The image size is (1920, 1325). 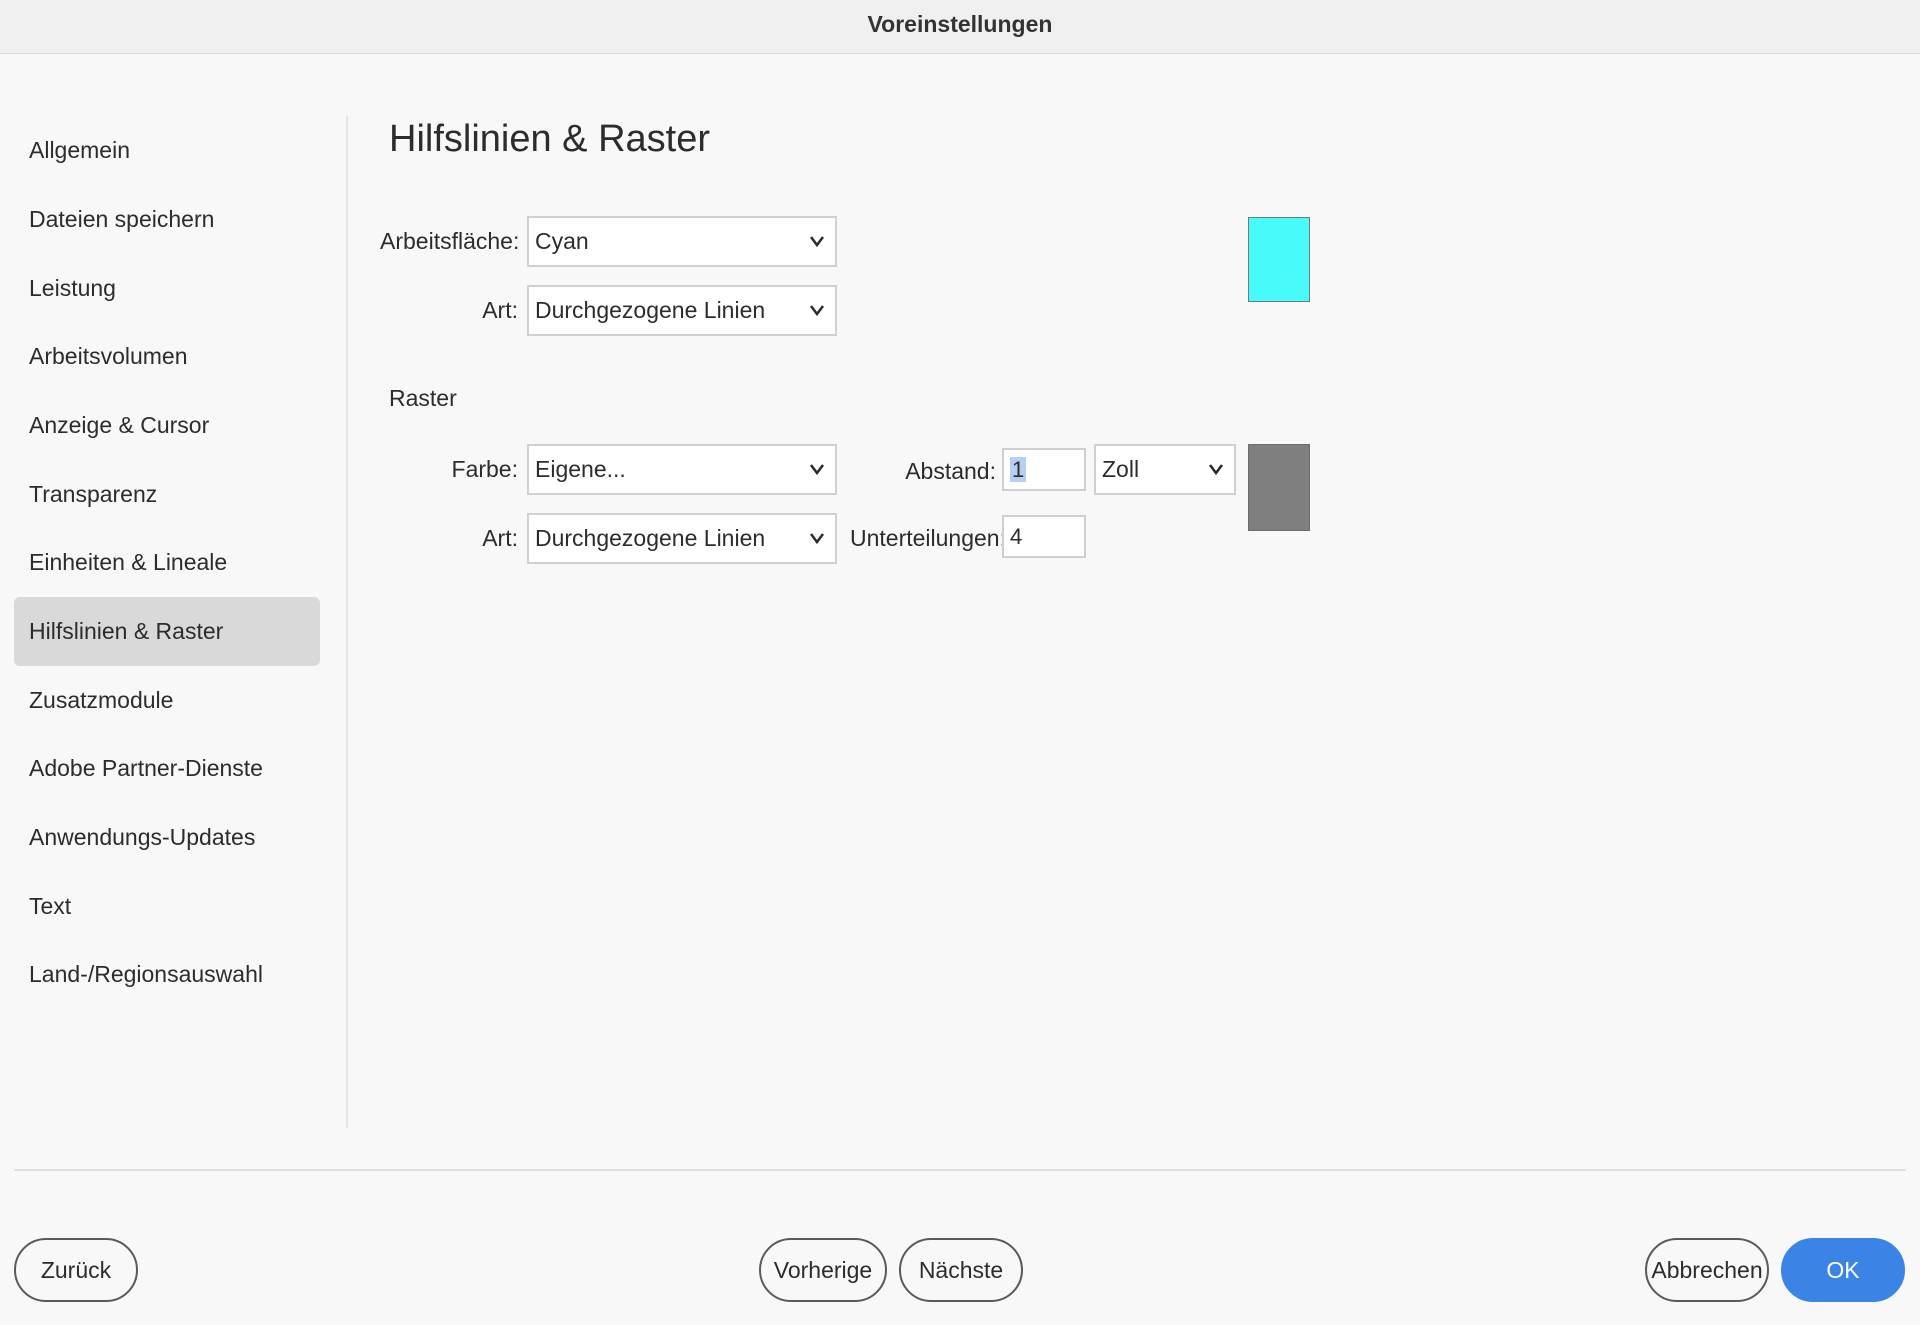 I want to click on grid-spacing-label: Abstand:, so click(x=950, y=471).